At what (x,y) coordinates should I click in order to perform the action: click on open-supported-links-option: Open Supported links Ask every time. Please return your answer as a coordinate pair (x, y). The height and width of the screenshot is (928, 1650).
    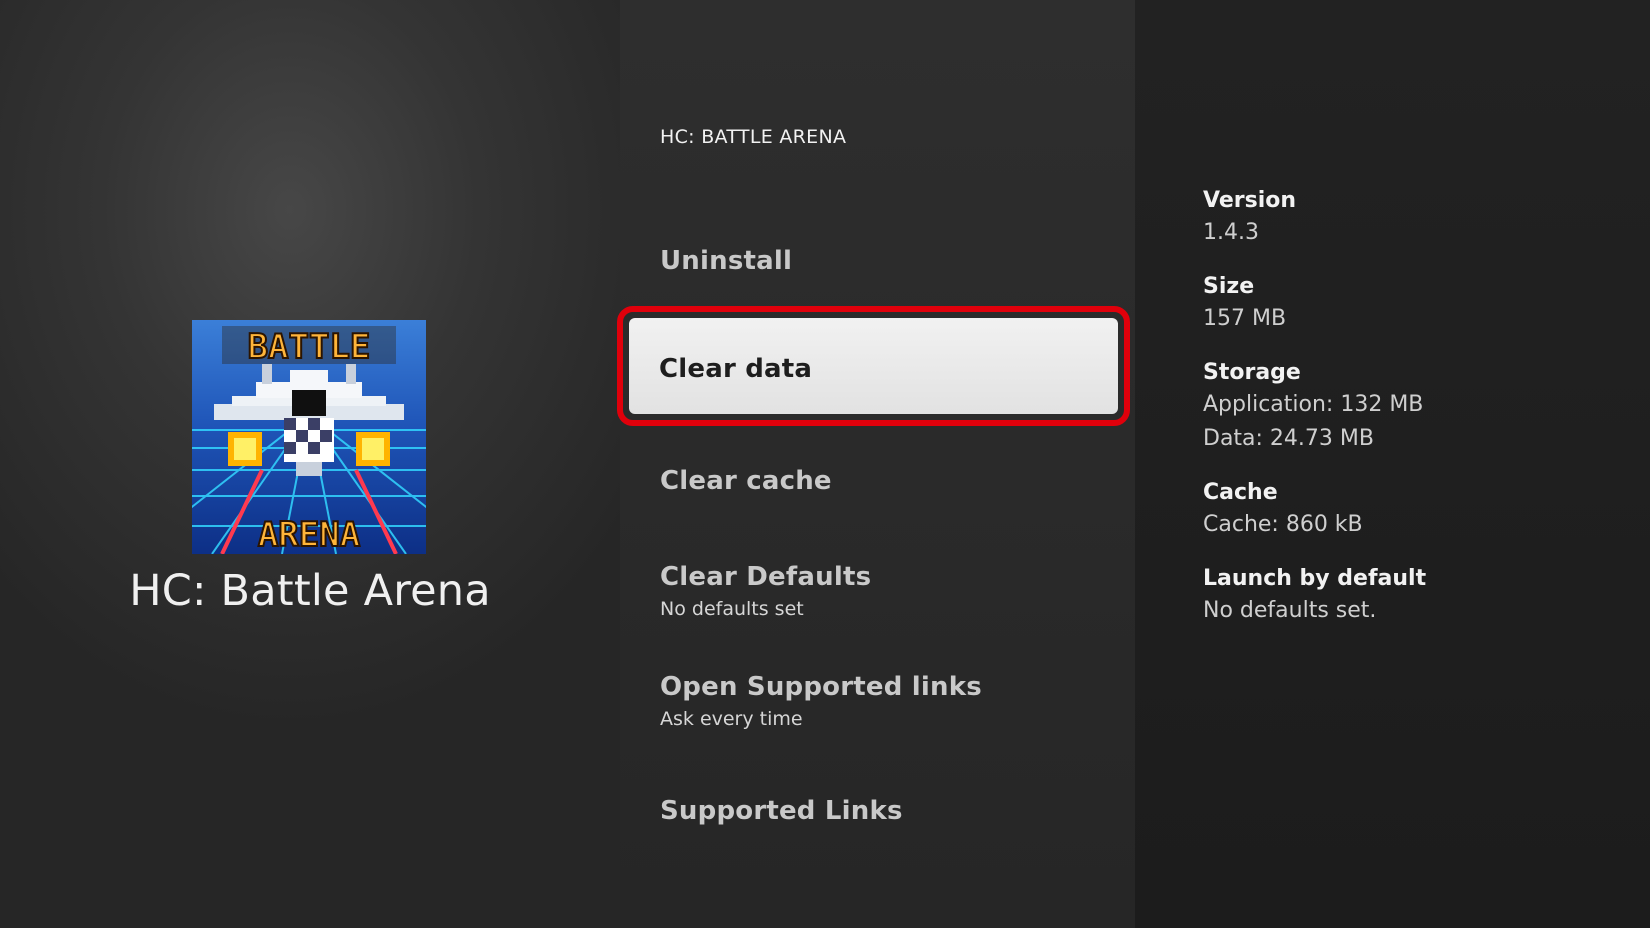
    Looking at the image, I should click on (895, 701).